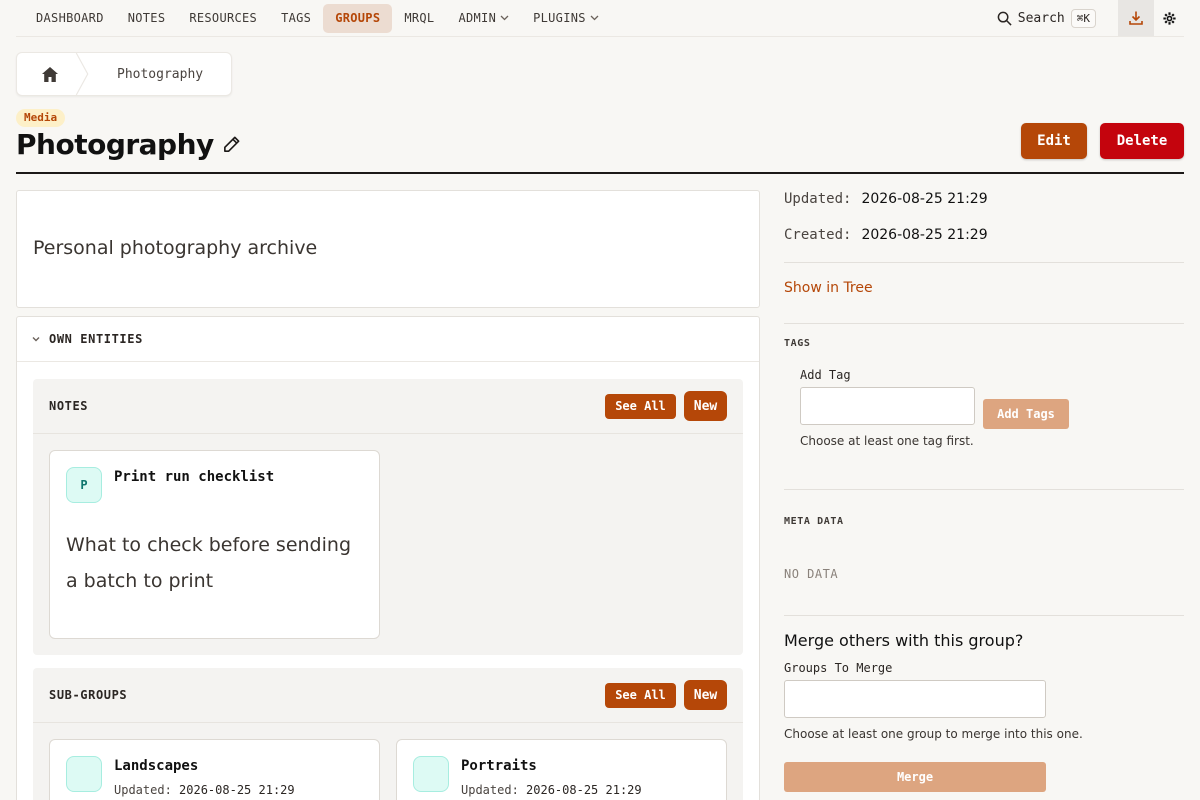 The image size is (1200, 800). Describe the element at coordinates (828, 288) in the screenshot. I see `show-in-tree-link: Show in Tree` at that location.